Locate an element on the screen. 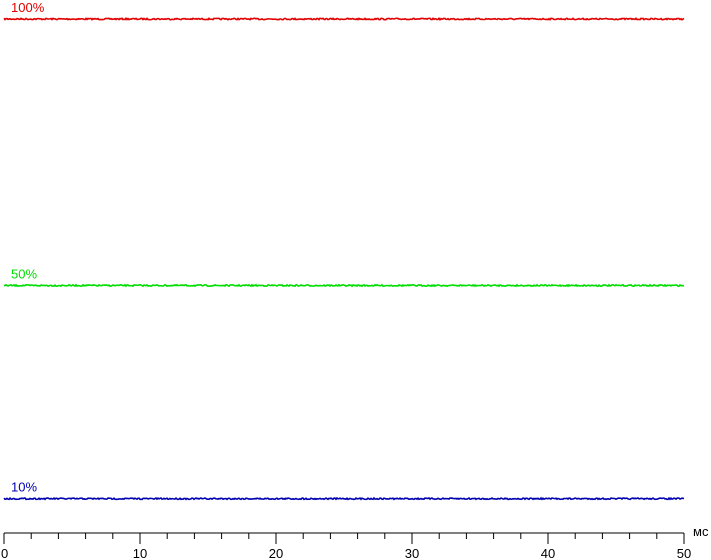 The width and height of the screenshot is (711, 560). x-axis-unit-label: мс is located at coordinates (701, 531).